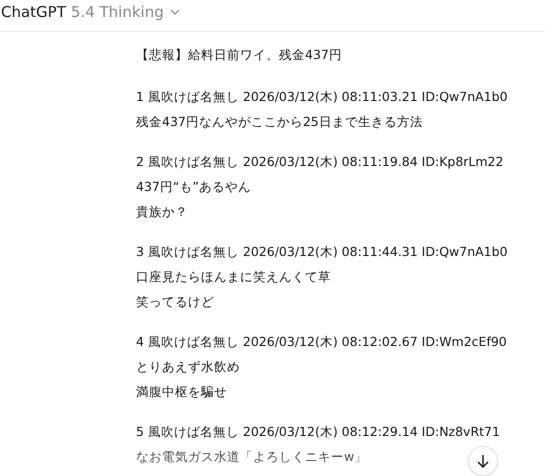 The height and width of the screenshot is (476, 545). I want to click on post-header: 5 風吹けば名無し 2026/03/12(木) 08:12:29.14 ID:Nz8vRt71, so click(318, 432).